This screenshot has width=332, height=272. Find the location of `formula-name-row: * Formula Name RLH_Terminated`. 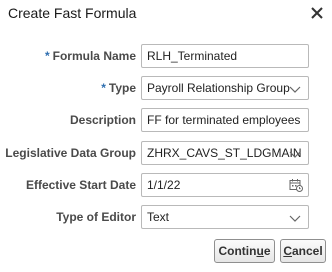

formula-name-row: * Formula Name RLH_Terminated is located at coordinates (166, 56).